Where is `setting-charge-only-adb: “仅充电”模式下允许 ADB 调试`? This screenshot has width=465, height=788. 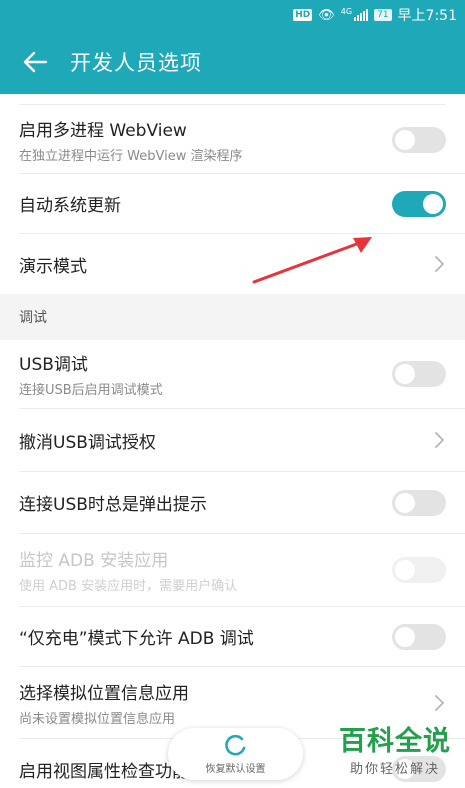
setting-charge-only-adb: “仅充电”模式下允许 ADB 调试 is located at coordinates (242, 637).